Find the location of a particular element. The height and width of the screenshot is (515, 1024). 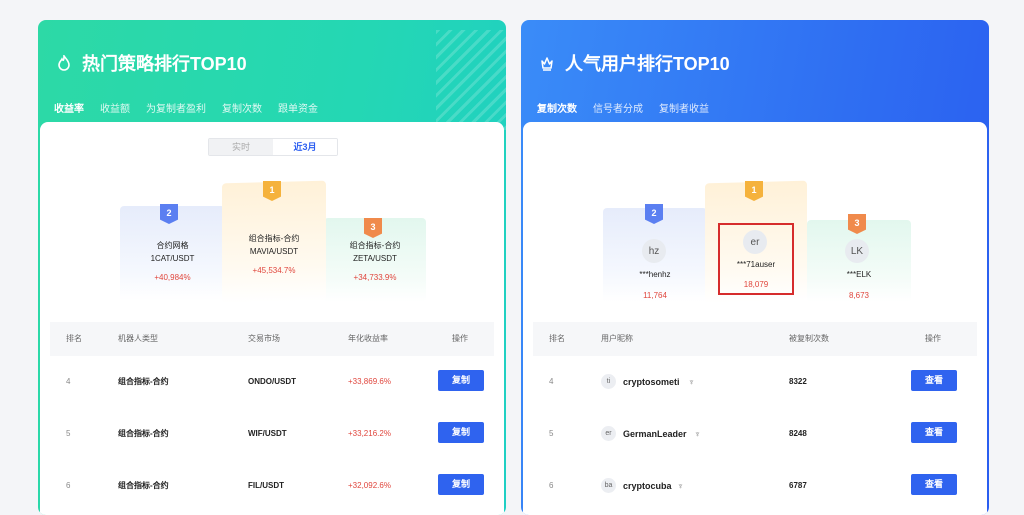

podium-2-info: 合约网格 1CAT/USDT +40,984% is located at coordinates (172, 261).